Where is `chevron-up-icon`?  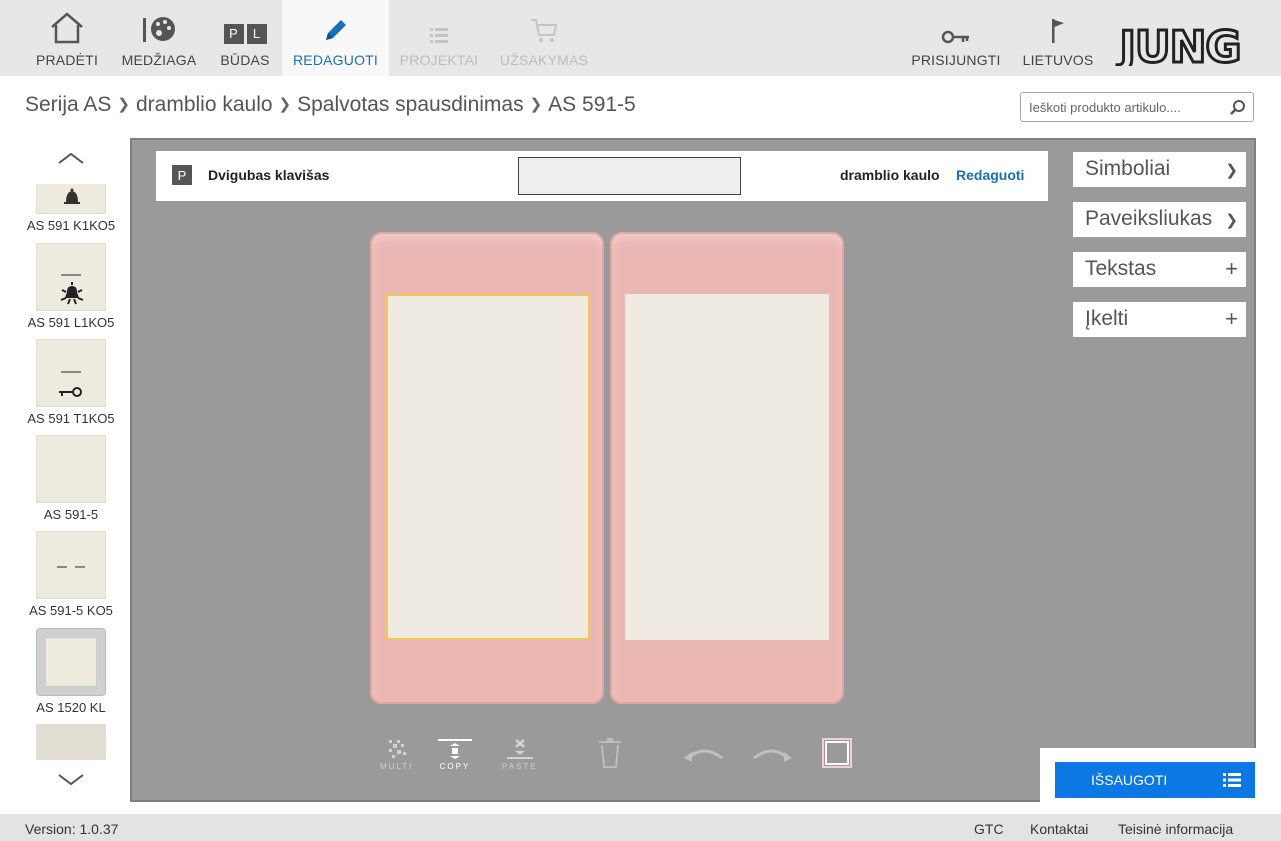
chevron-up-icon is located at coordinates (71, 158).